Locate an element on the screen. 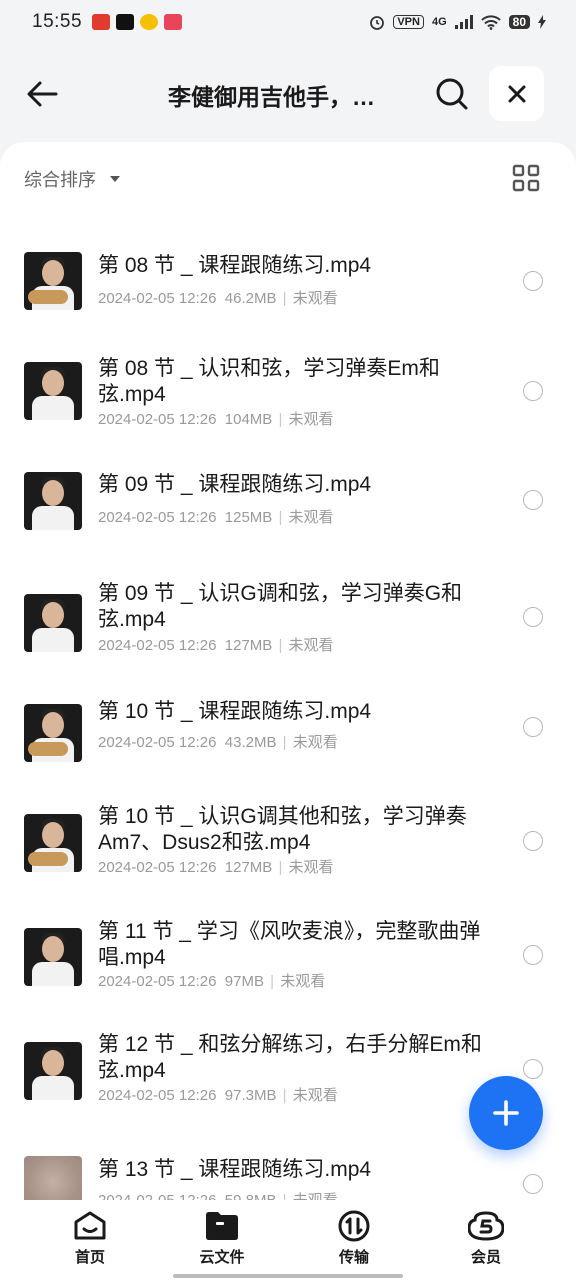  close-button is located at coordinates (516, 93).